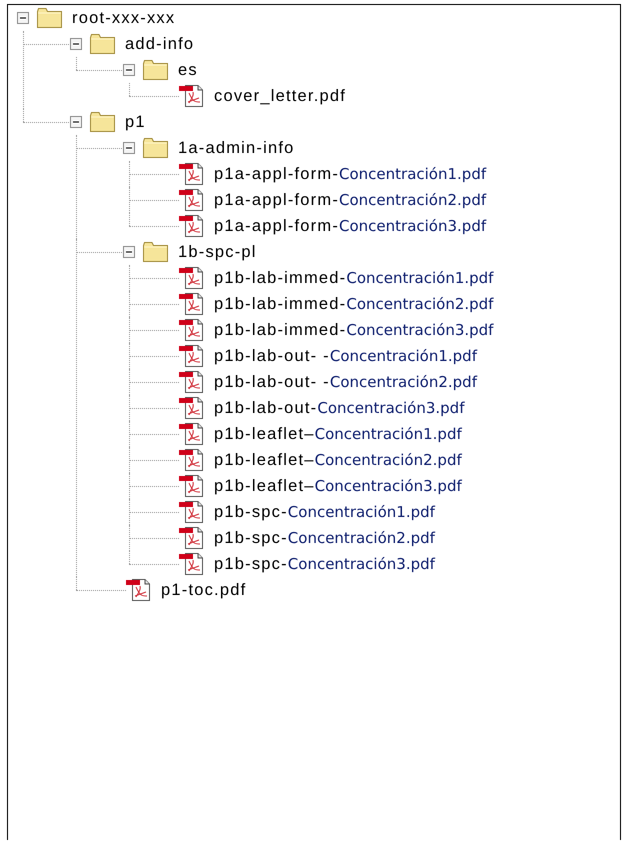 The width and height of the screenshot is (627, 841). Describe the element at coordinates (135, 122) in the screenshot. I see `folder-name: p1` at that location.